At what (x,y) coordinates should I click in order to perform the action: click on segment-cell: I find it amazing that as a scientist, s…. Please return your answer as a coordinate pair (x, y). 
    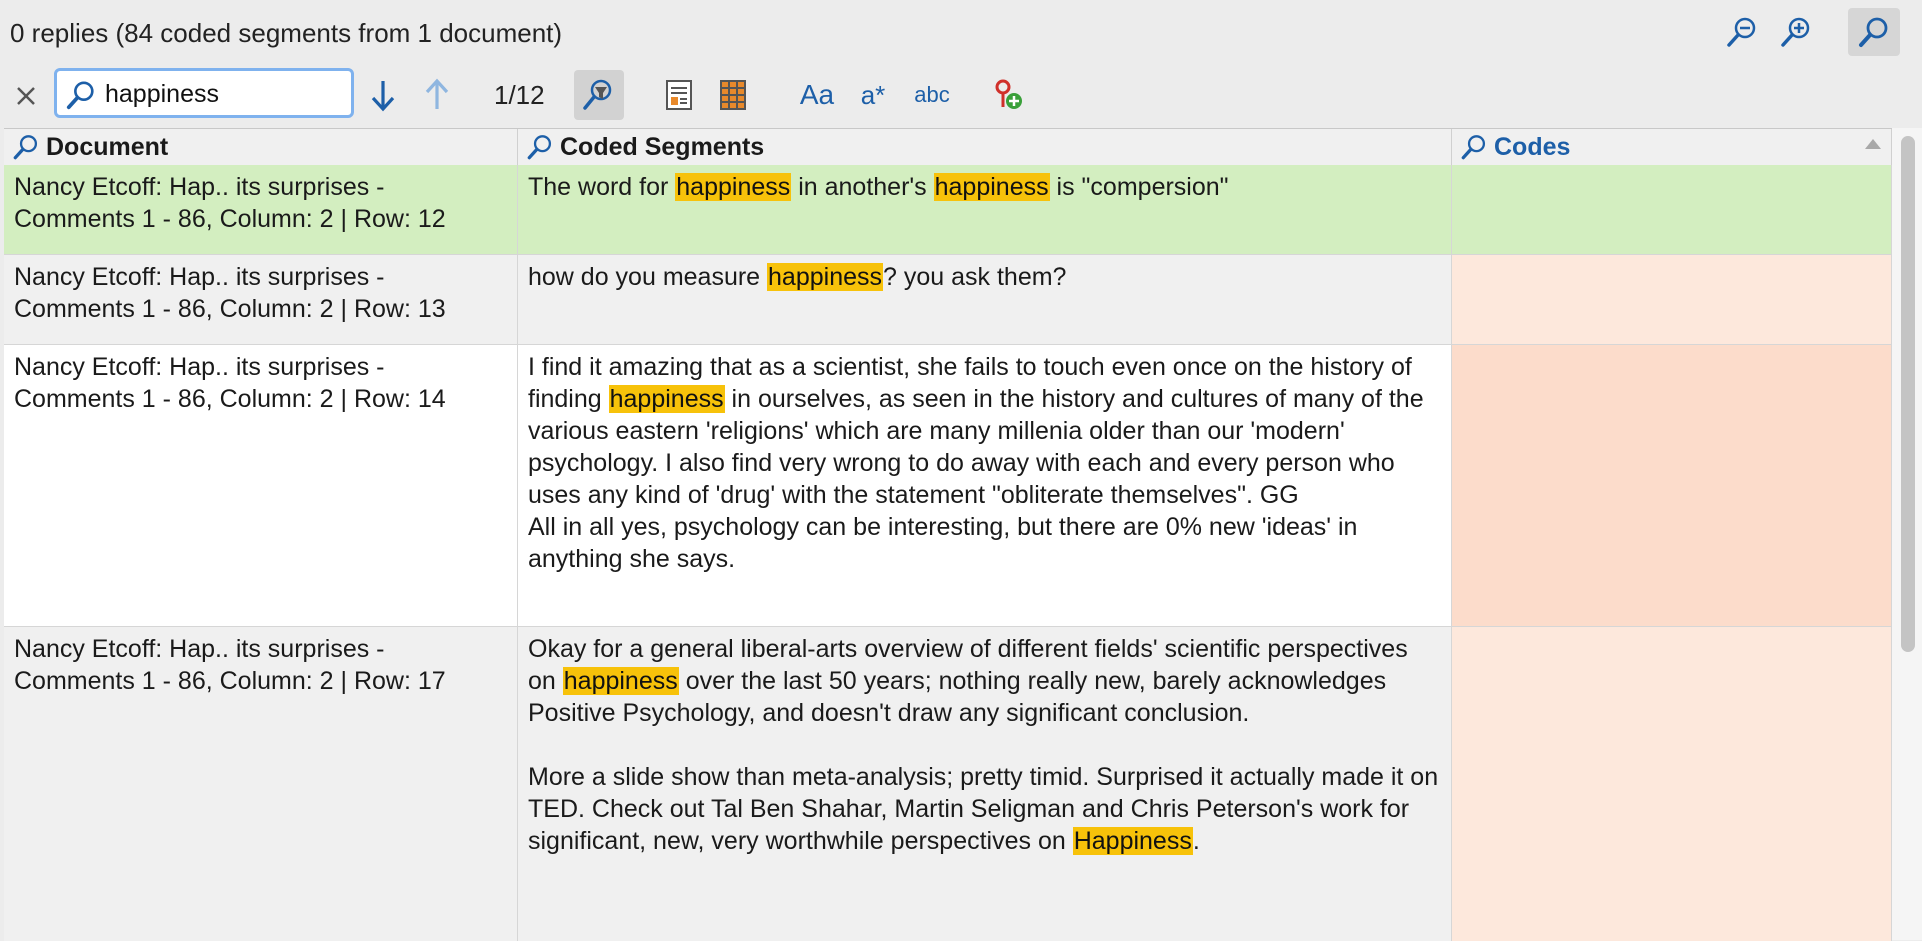
    Looking at the image, I should click on (985, 485).